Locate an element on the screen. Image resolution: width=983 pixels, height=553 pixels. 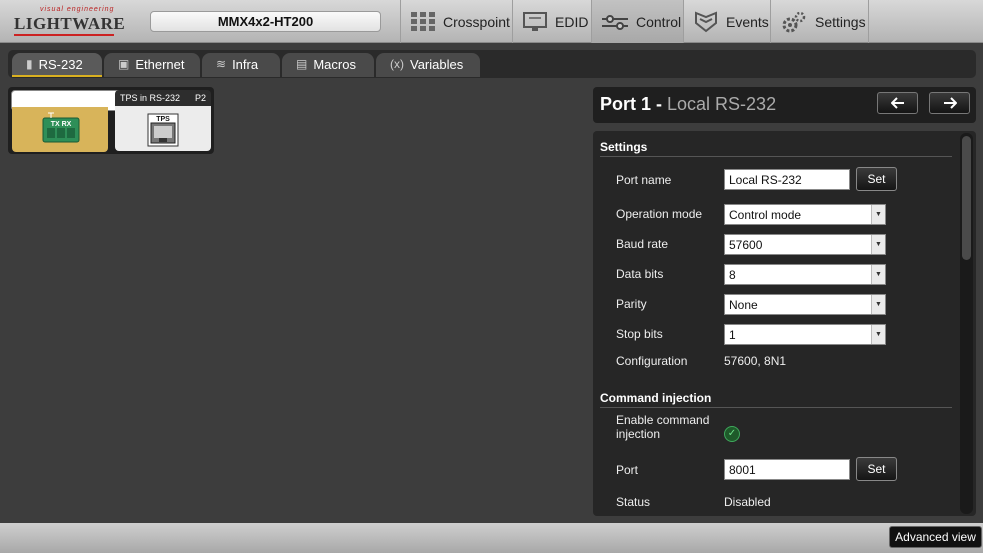
arrow-right-icon is located at coordinates (950, 103).